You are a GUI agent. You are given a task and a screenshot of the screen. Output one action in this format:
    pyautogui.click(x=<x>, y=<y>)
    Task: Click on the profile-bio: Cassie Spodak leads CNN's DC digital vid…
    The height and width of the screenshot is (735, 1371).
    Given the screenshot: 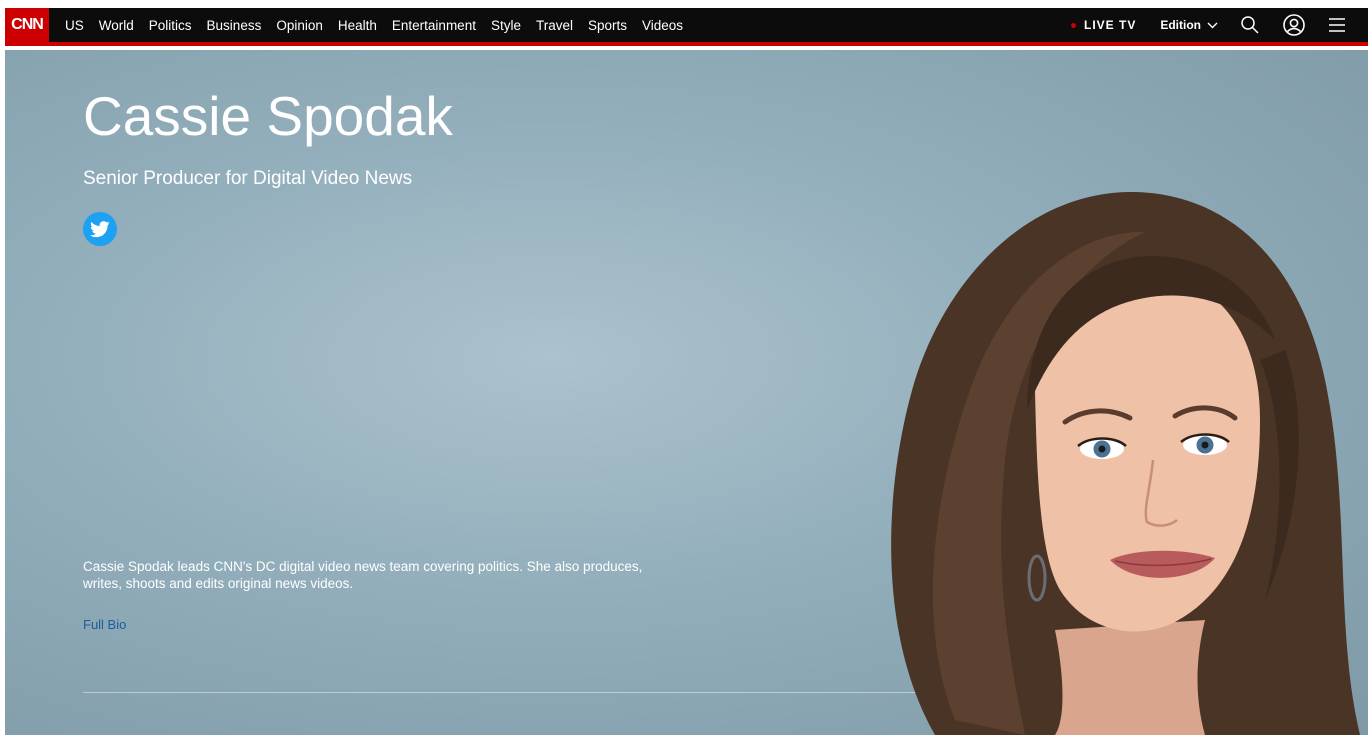 What is the action you would take?
    pyautogui.click(x=363, y=575)
    